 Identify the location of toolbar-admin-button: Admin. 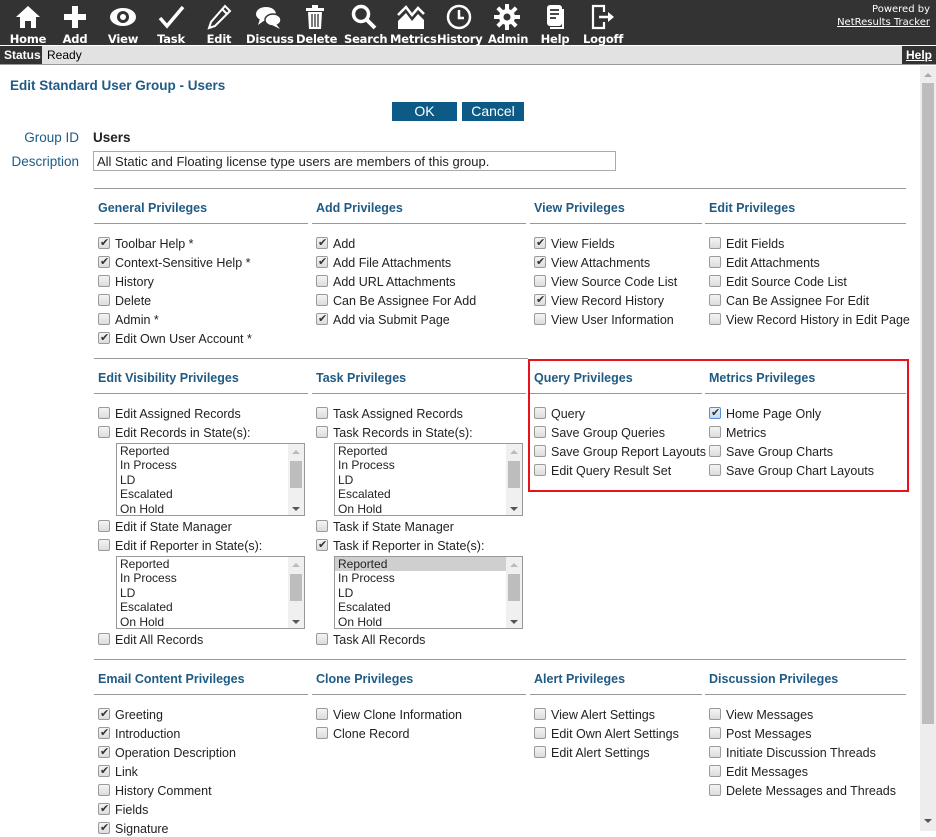
(508, 23).